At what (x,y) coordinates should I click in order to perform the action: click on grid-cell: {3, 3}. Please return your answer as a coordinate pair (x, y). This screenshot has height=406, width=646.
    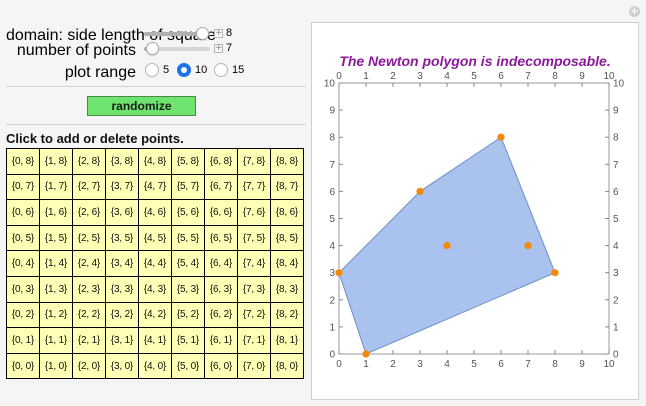
    Looking at the image, I should click on (122, 289).